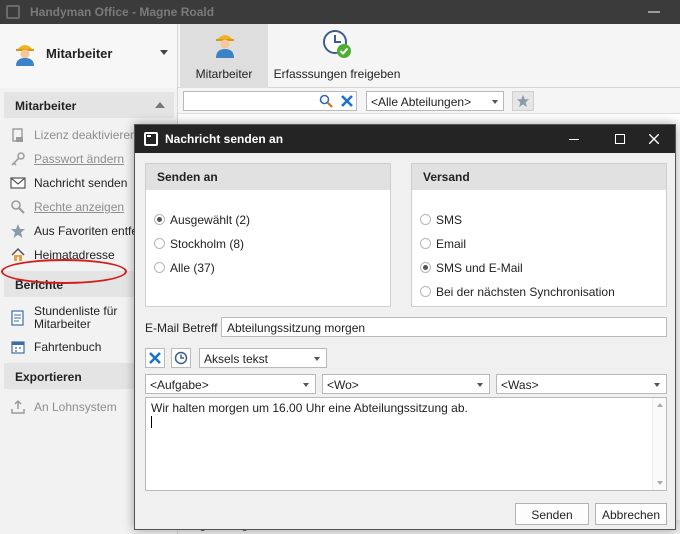  Describe the element at coordinates (520, 385) in the screenshot. I see `select-value: <Was>` at that location.